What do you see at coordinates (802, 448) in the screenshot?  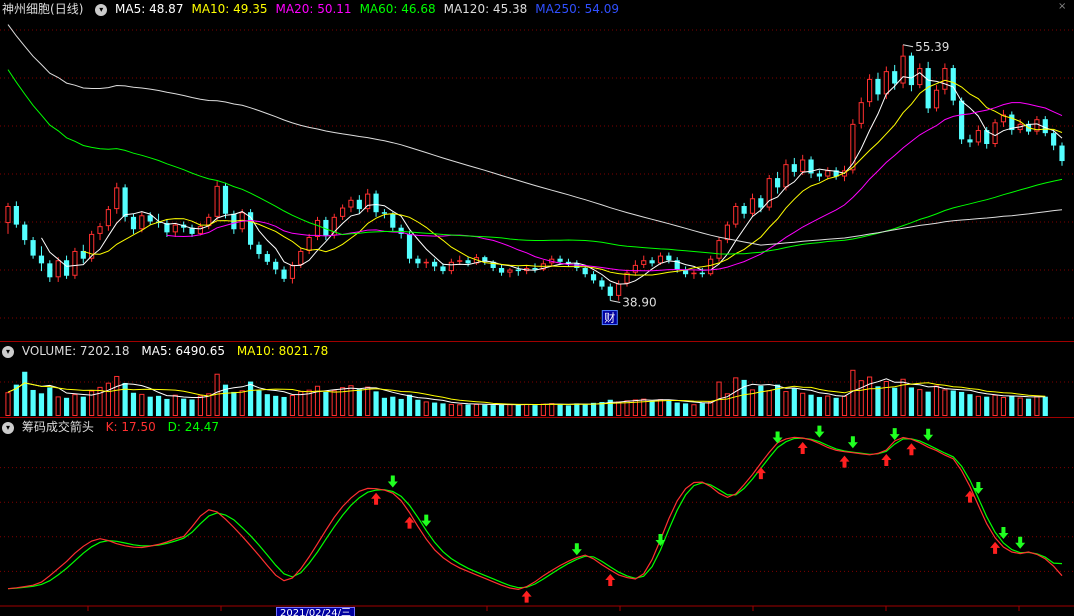 I see `buy-arrow` at bounding box center [802, 448].